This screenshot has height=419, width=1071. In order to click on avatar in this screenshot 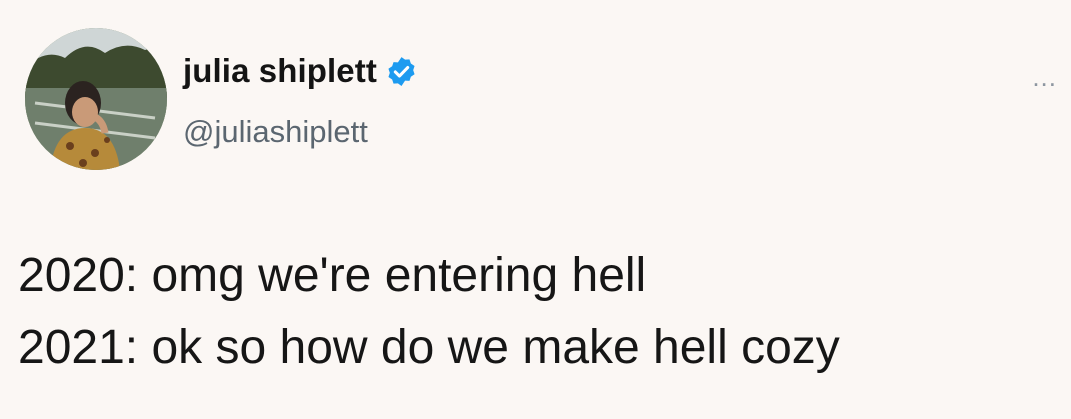, I will do `click(96, 99)`.